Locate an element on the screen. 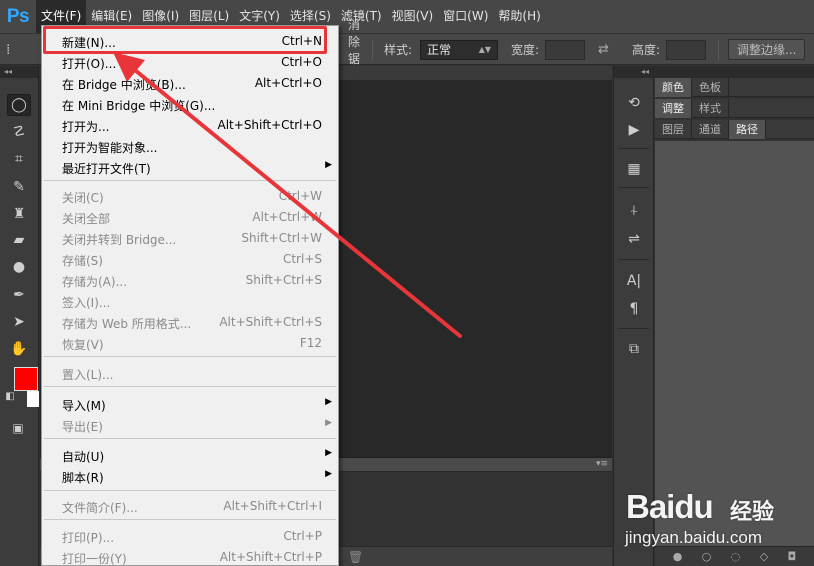 The height and width of the screenshot is (566, 814). paragraph-styles-icon: ⧉ is located at coordinates (634, 349).